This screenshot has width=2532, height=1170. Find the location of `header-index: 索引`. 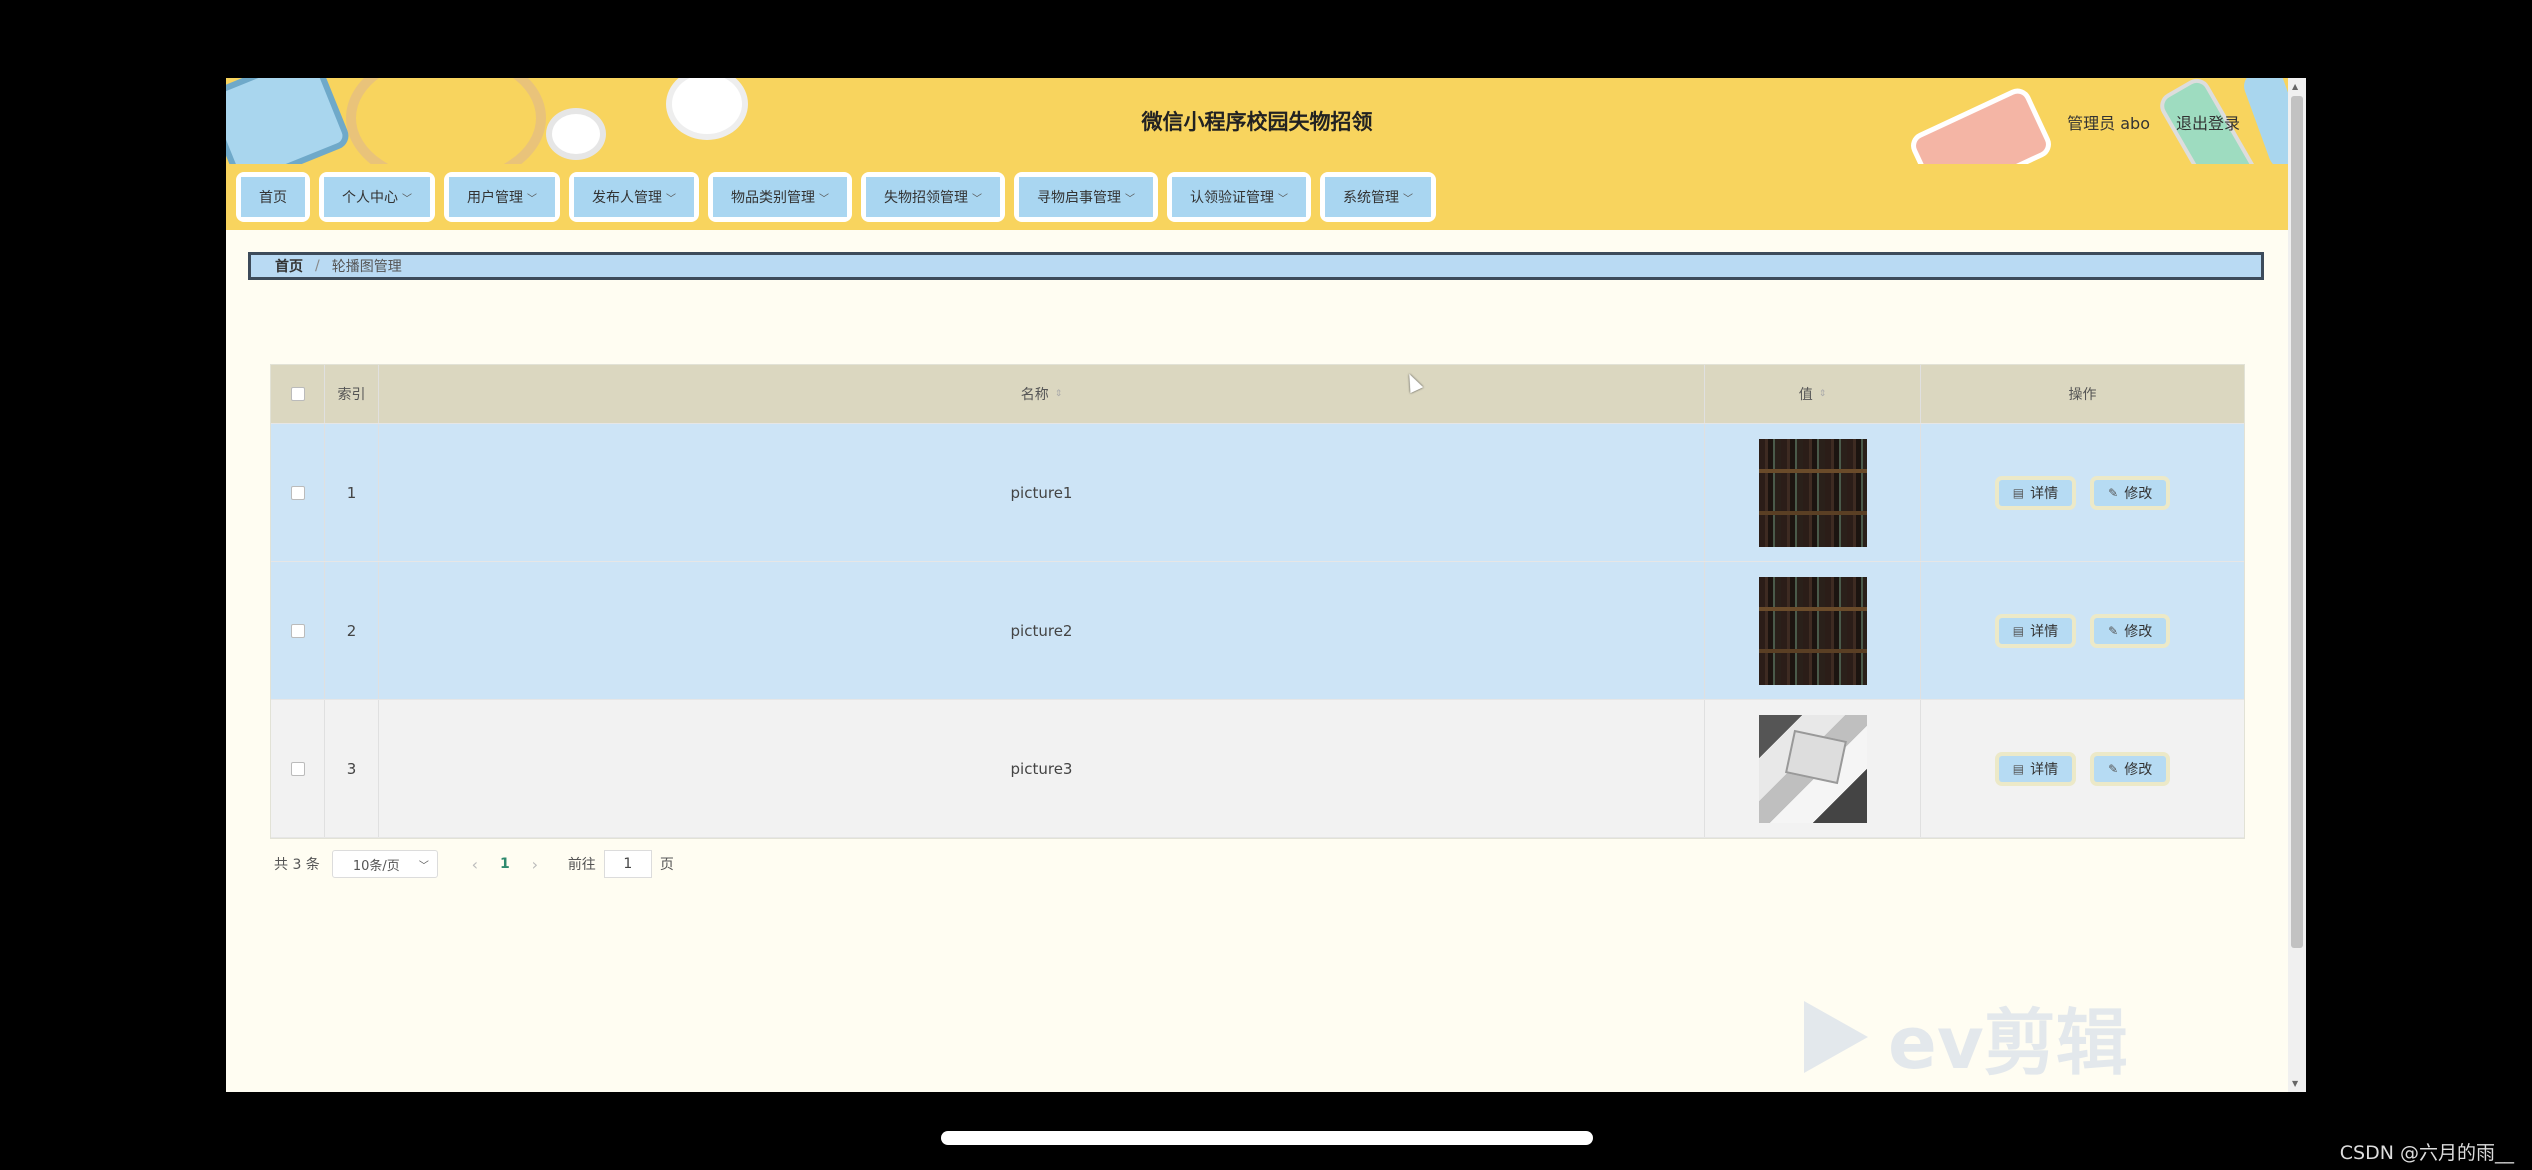

header-index: 索引 is located at coordinates (352, 394).